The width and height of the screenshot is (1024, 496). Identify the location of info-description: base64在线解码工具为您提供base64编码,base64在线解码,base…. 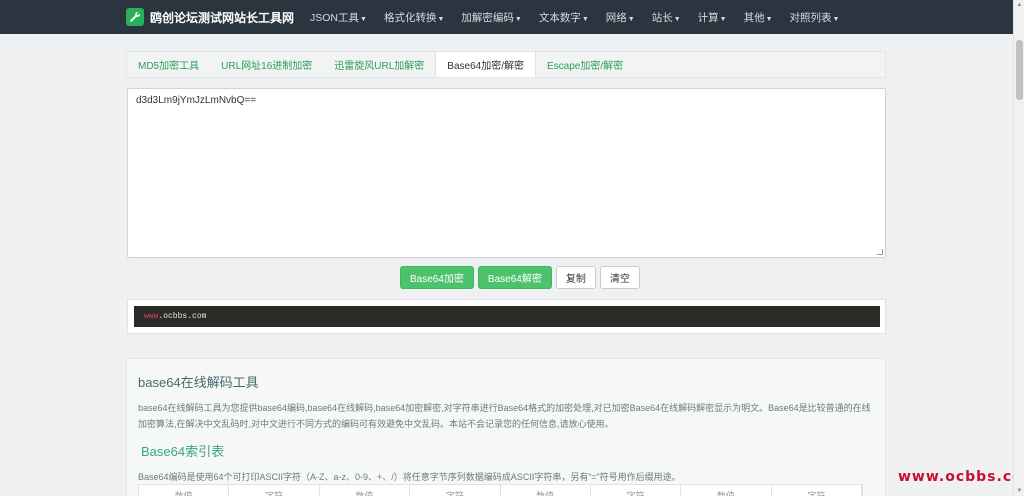
(504, 416).